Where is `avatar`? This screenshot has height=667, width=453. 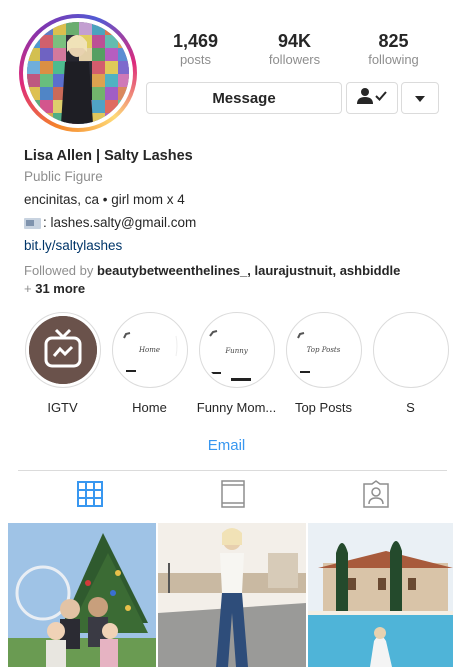 avatar is located at coordinates (78, 73).